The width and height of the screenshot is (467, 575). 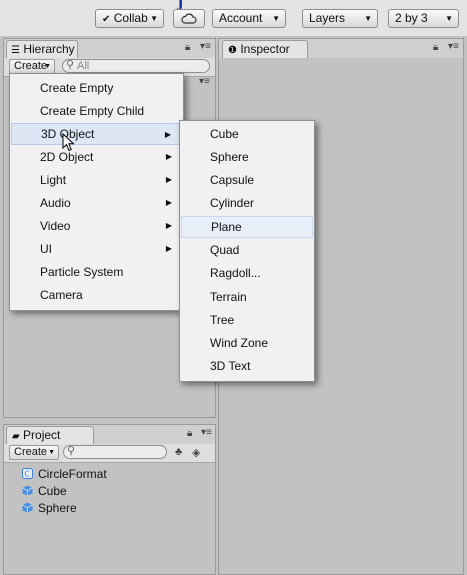 What do you see at coordinates (49, 49) in the screenshot?
I see `hierarchy-tab-label: Hierarchy` at bounding box center [49, 49].